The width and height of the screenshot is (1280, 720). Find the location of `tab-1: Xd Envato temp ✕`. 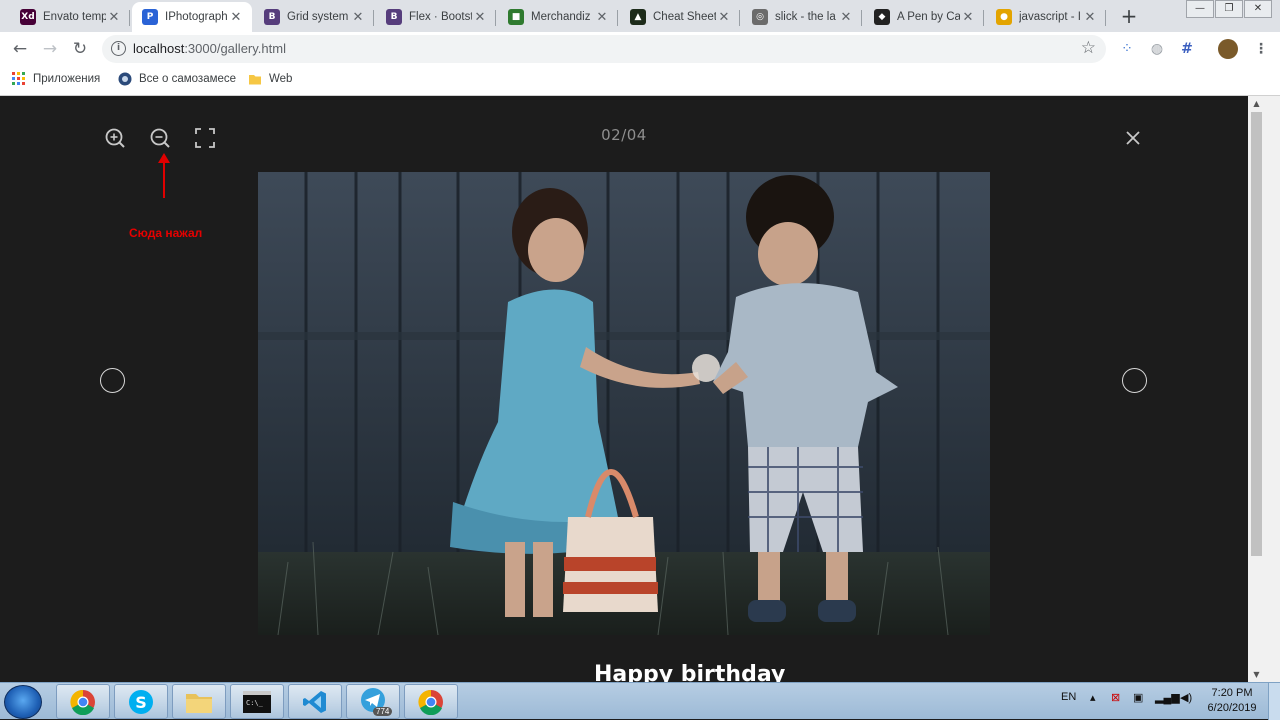

tab-1: Xd Envato temp ✕ is located at coordinates (70, 17).